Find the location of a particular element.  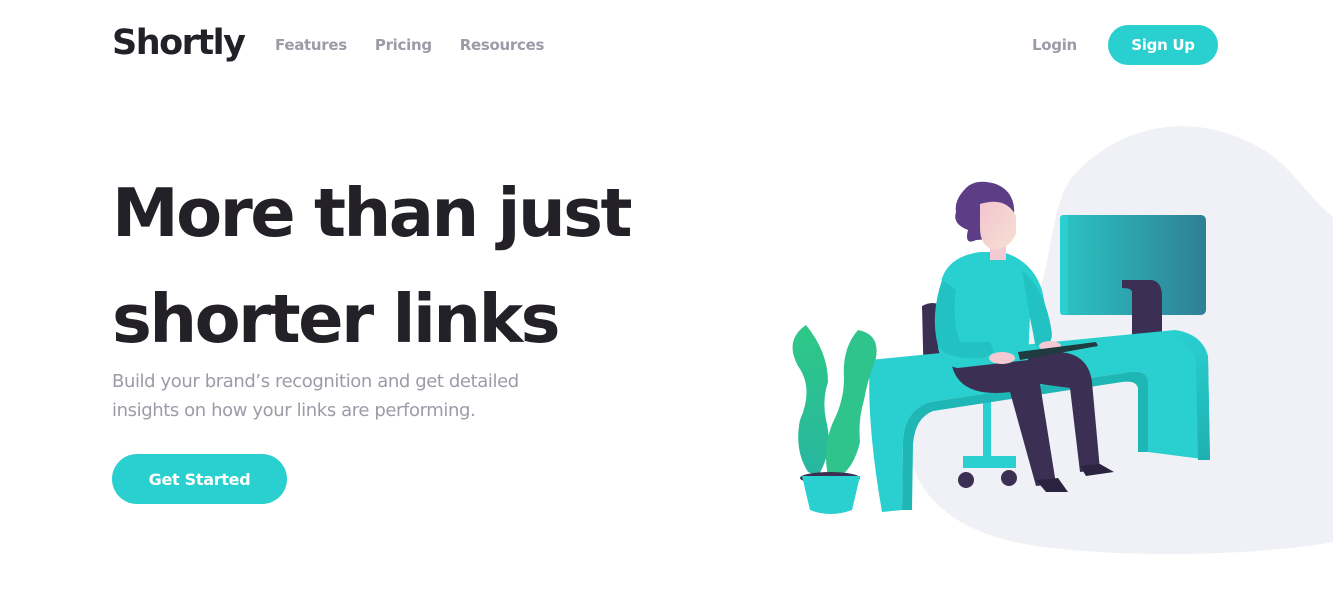

get-started-button: Get Started is located at coordinates (199, 479).